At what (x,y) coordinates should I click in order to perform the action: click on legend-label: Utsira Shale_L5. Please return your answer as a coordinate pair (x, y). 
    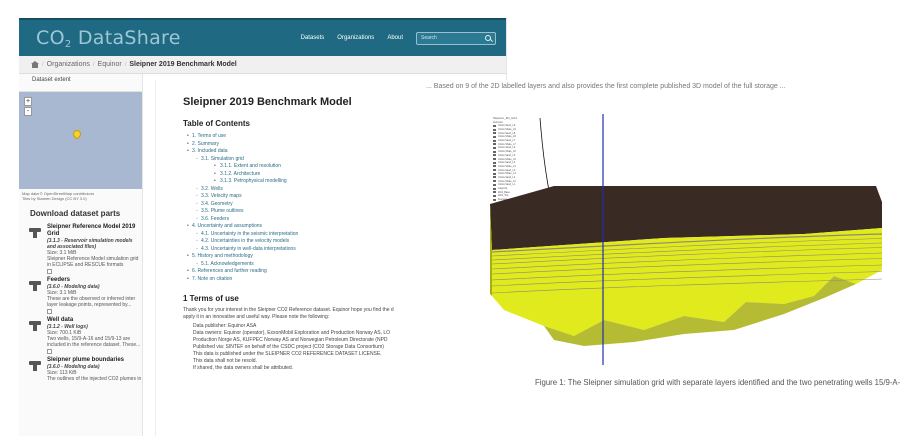
    Looking at the image, I should click on (507, 159).